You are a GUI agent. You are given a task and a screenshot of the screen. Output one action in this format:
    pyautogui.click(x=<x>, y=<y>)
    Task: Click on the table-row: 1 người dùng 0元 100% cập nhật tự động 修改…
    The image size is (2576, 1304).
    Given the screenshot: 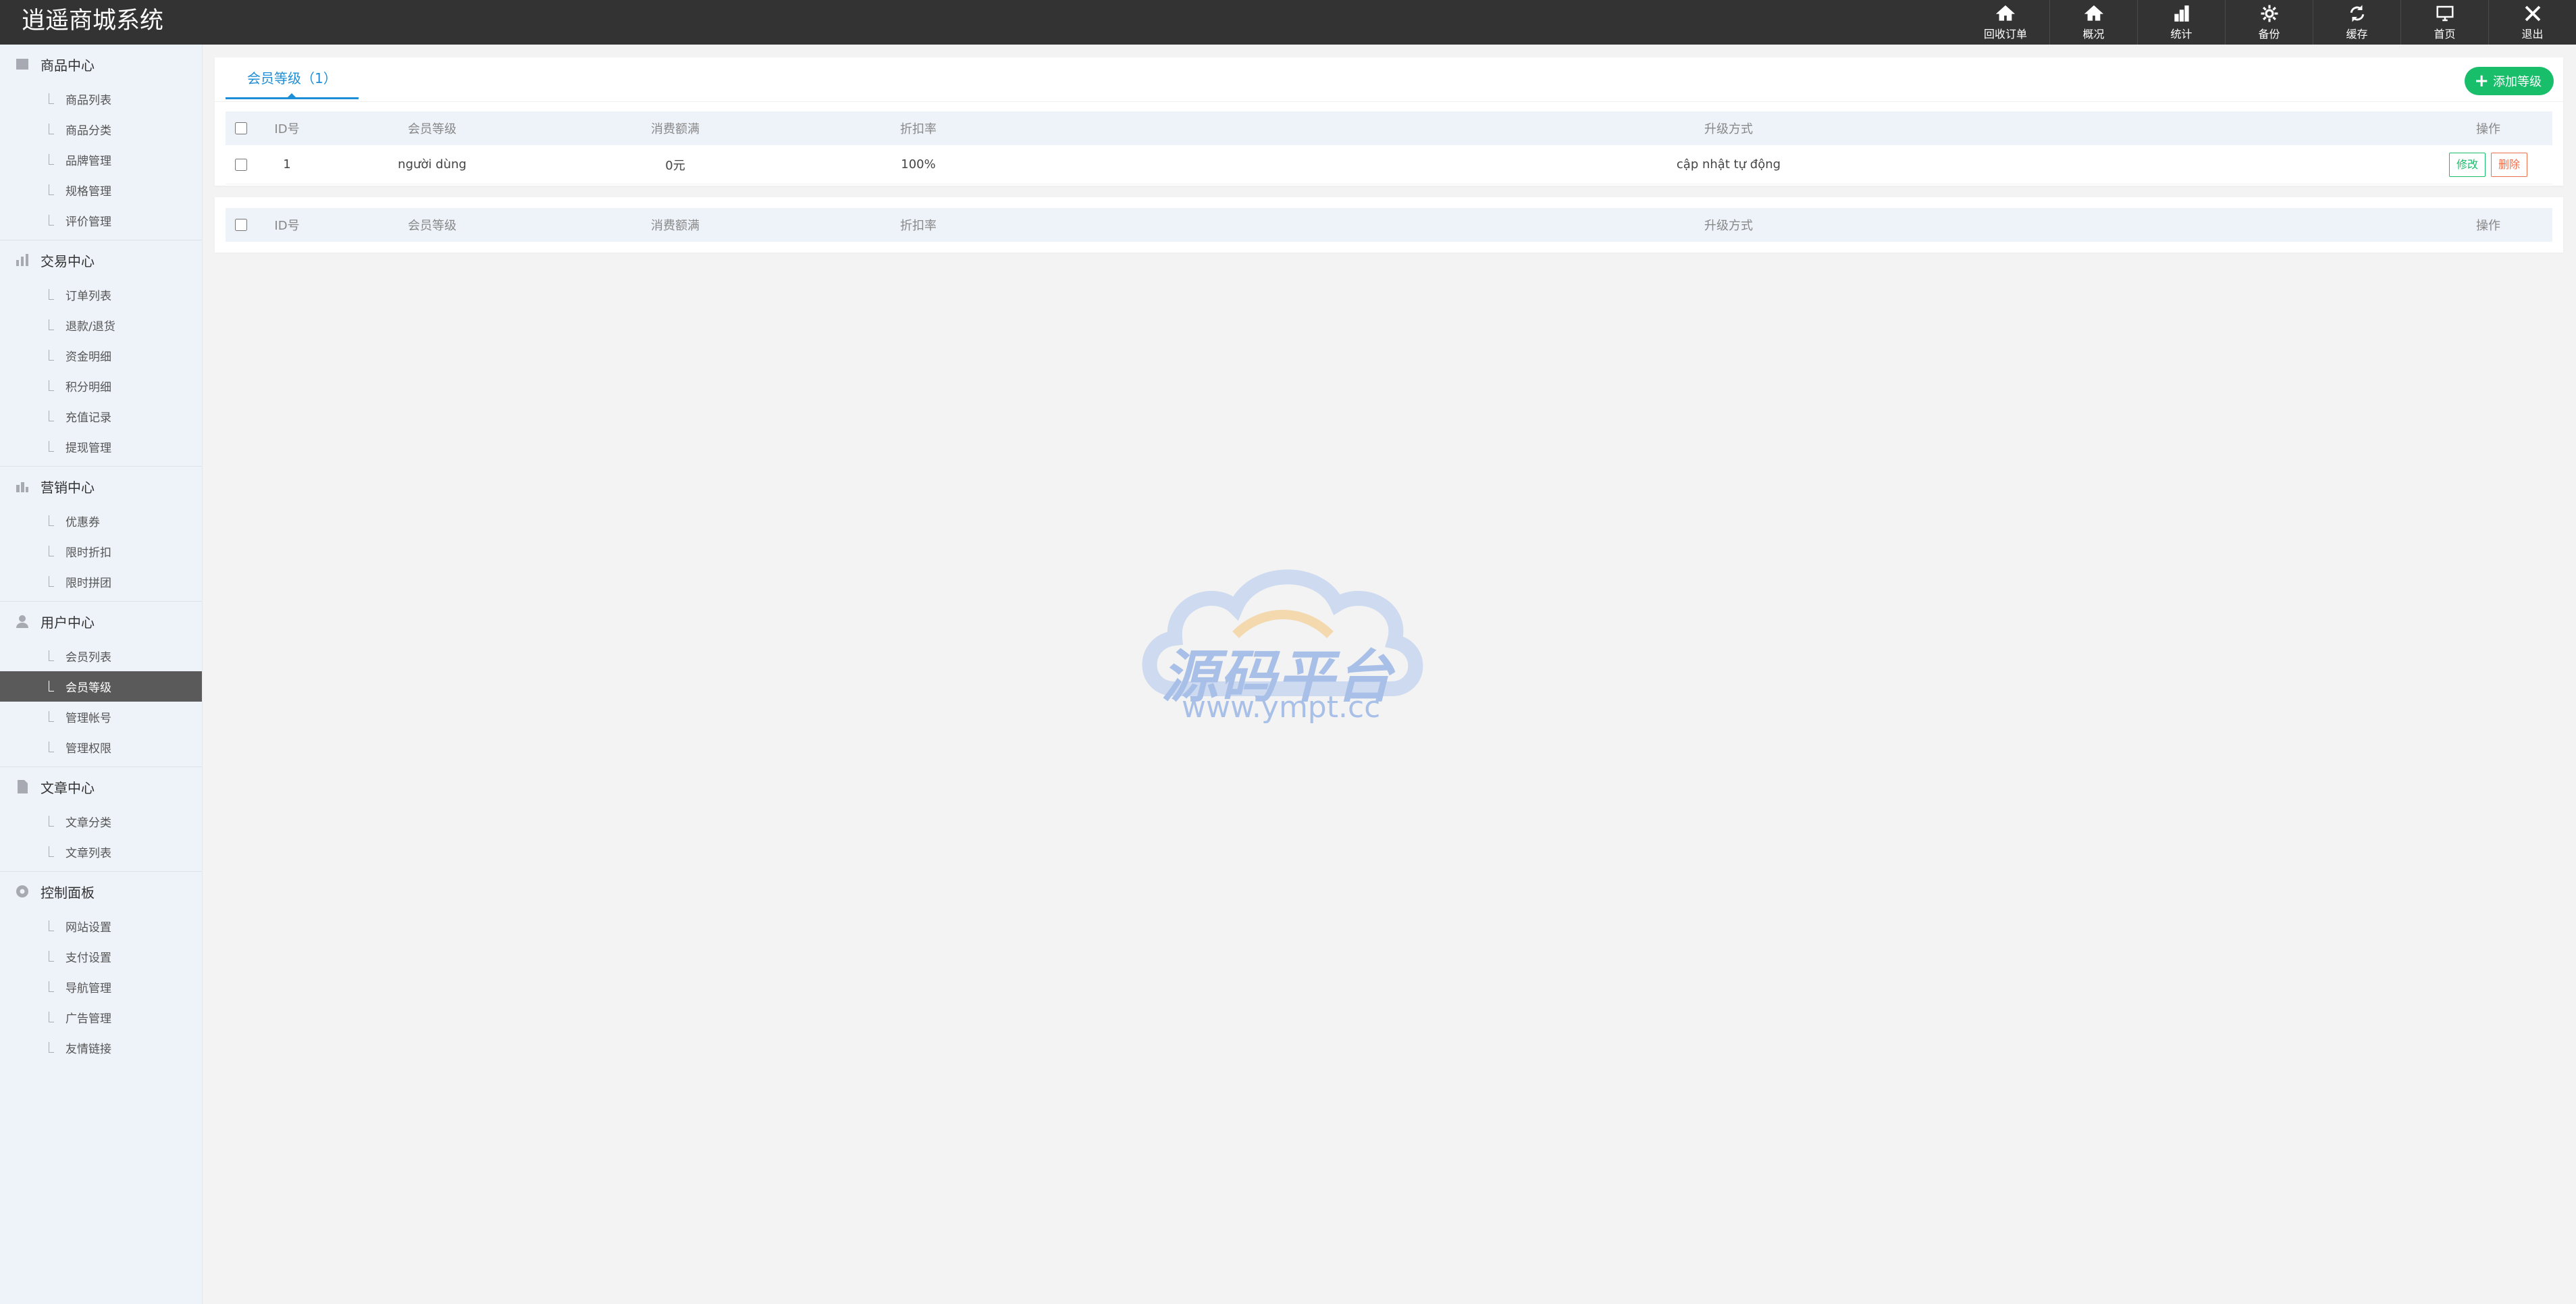 What is the action you would take?
    pyautogui.click(x=1389, y=164)
    